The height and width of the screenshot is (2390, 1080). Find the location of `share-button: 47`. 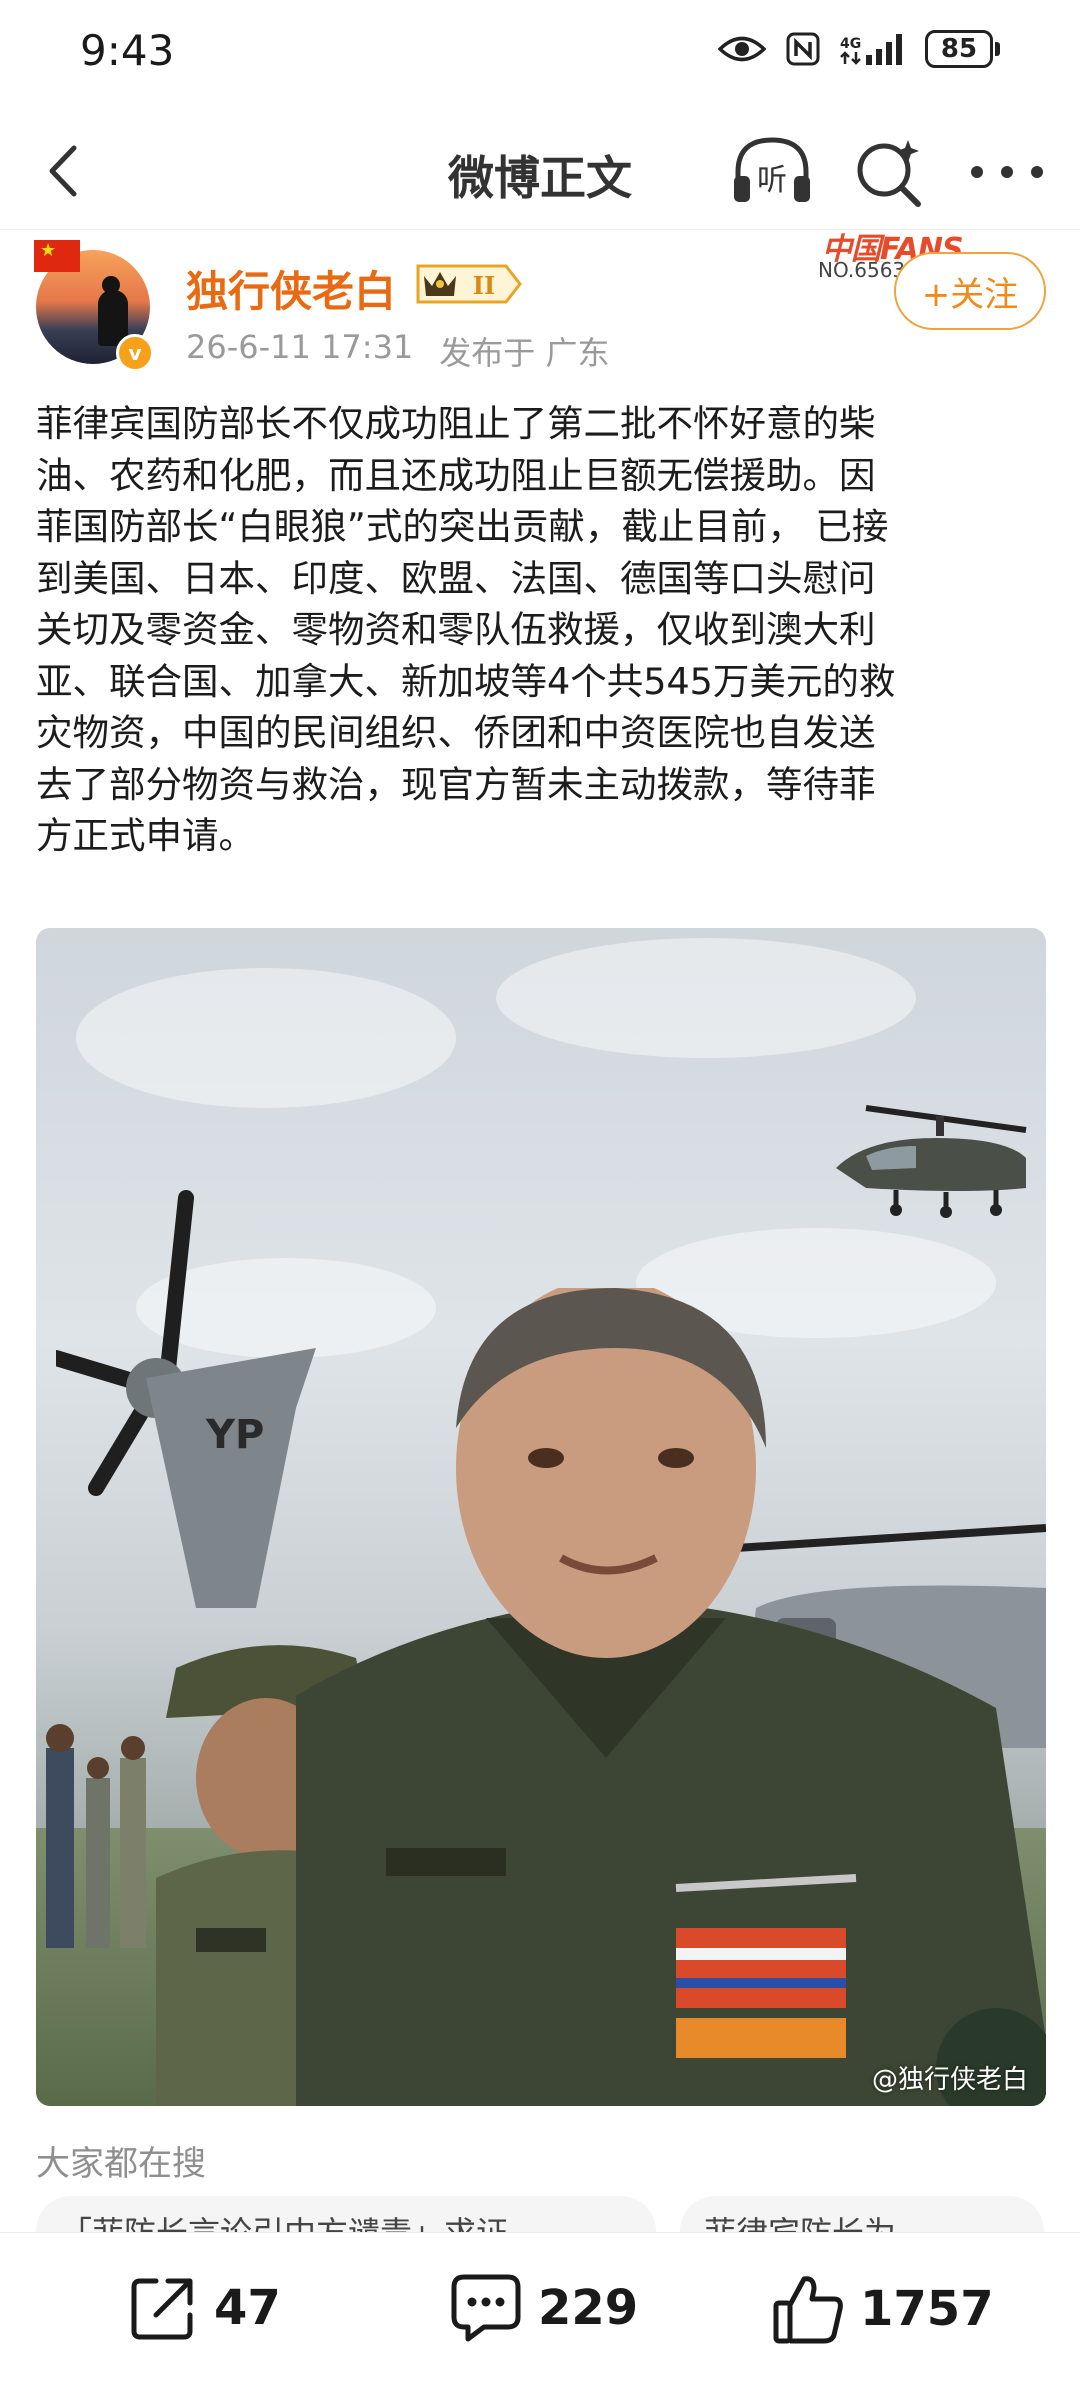

share-button: 47 is located at coordinates (203, 2308).